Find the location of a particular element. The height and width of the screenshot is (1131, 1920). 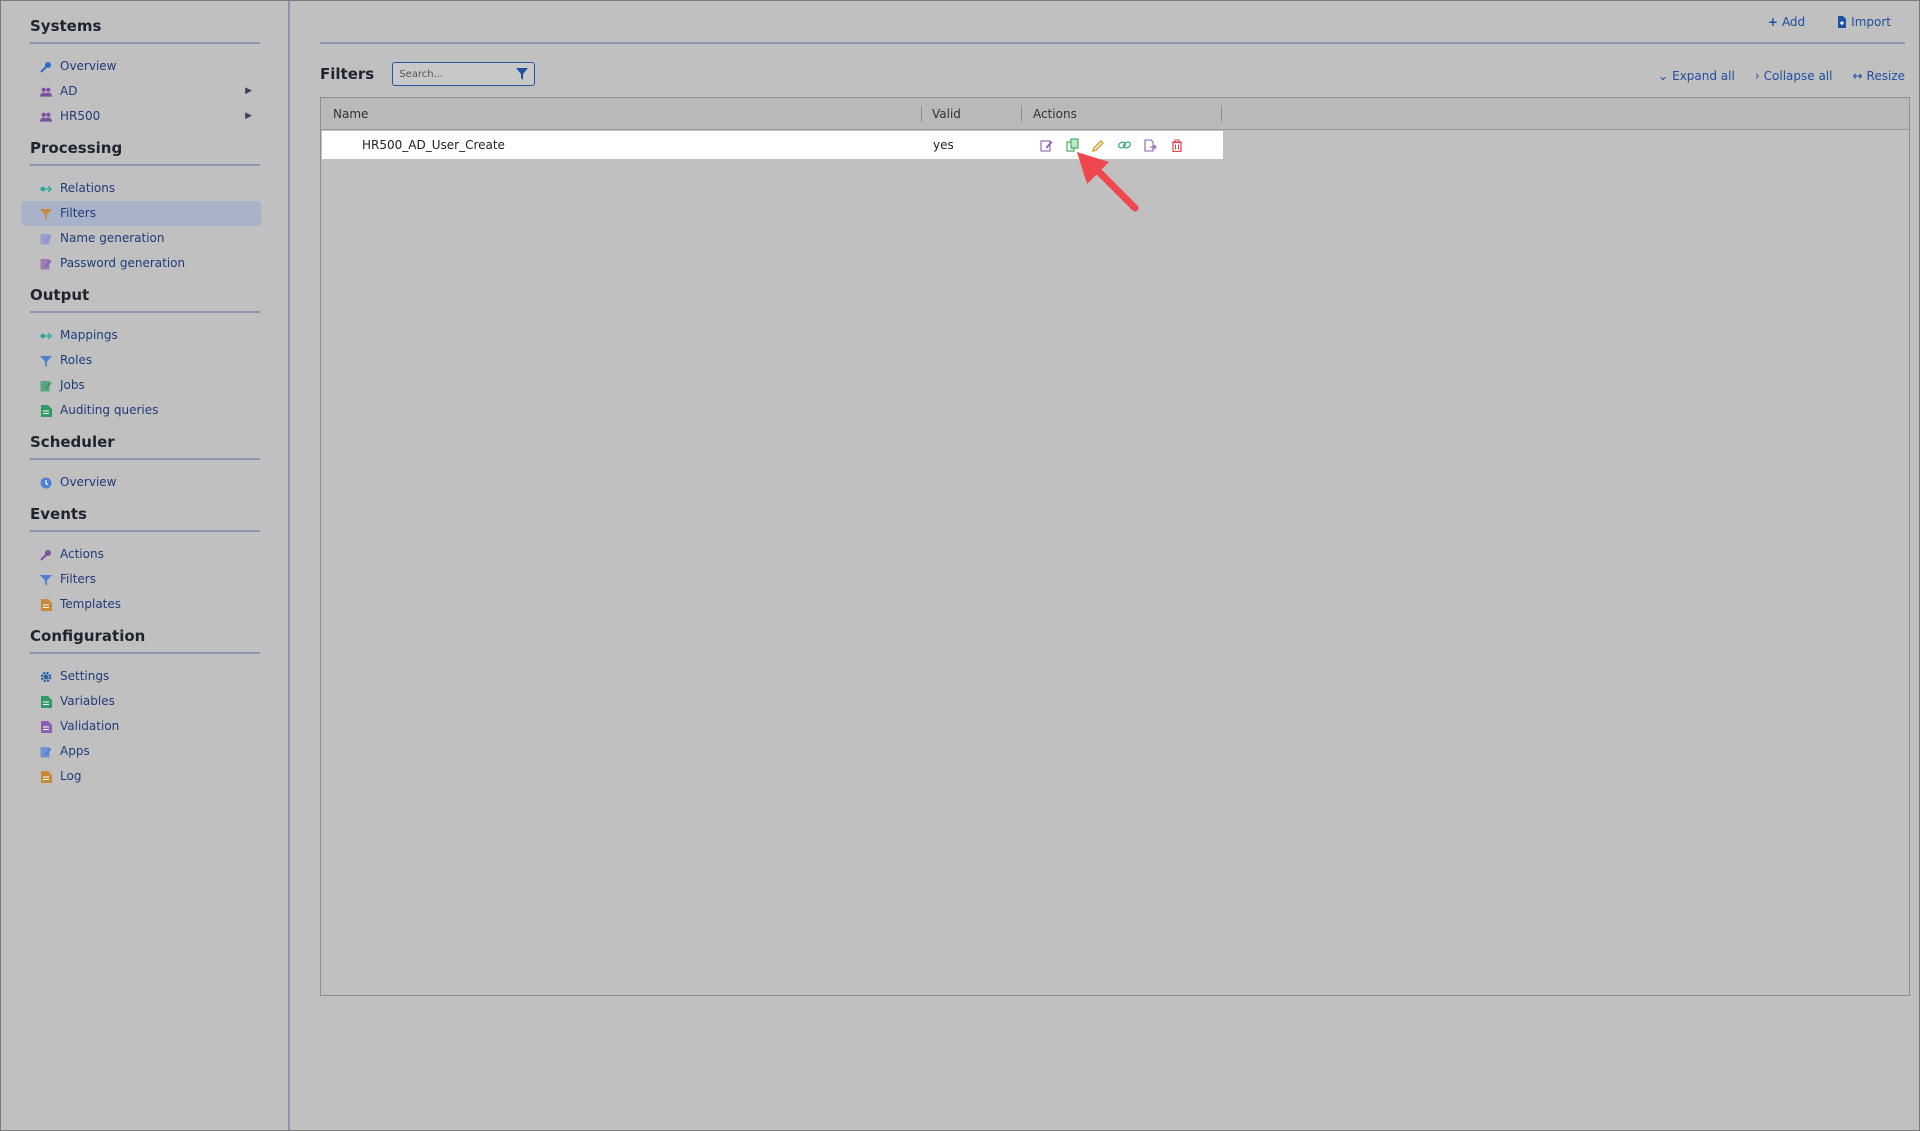

sidebar-section-output: Output Mappings Roles Jobs Auditing queries is located at coordinates (145, 354).